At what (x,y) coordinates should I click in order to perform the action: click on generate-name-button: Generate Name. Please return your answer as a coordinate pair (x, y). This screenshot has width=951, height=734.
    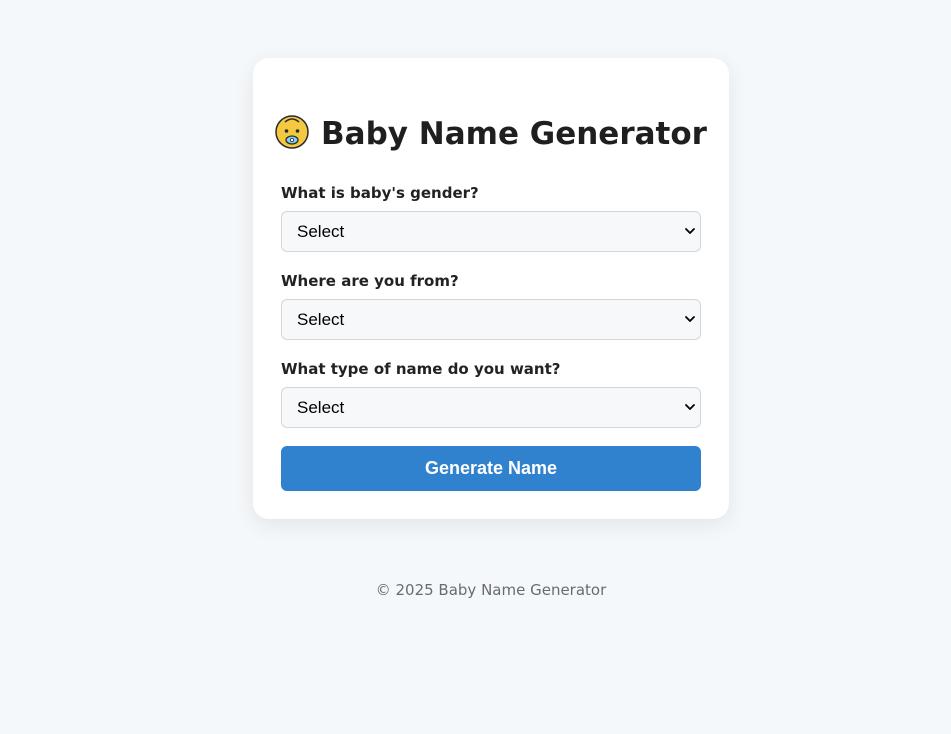
    Looking at the image, I should click on (491, 468).